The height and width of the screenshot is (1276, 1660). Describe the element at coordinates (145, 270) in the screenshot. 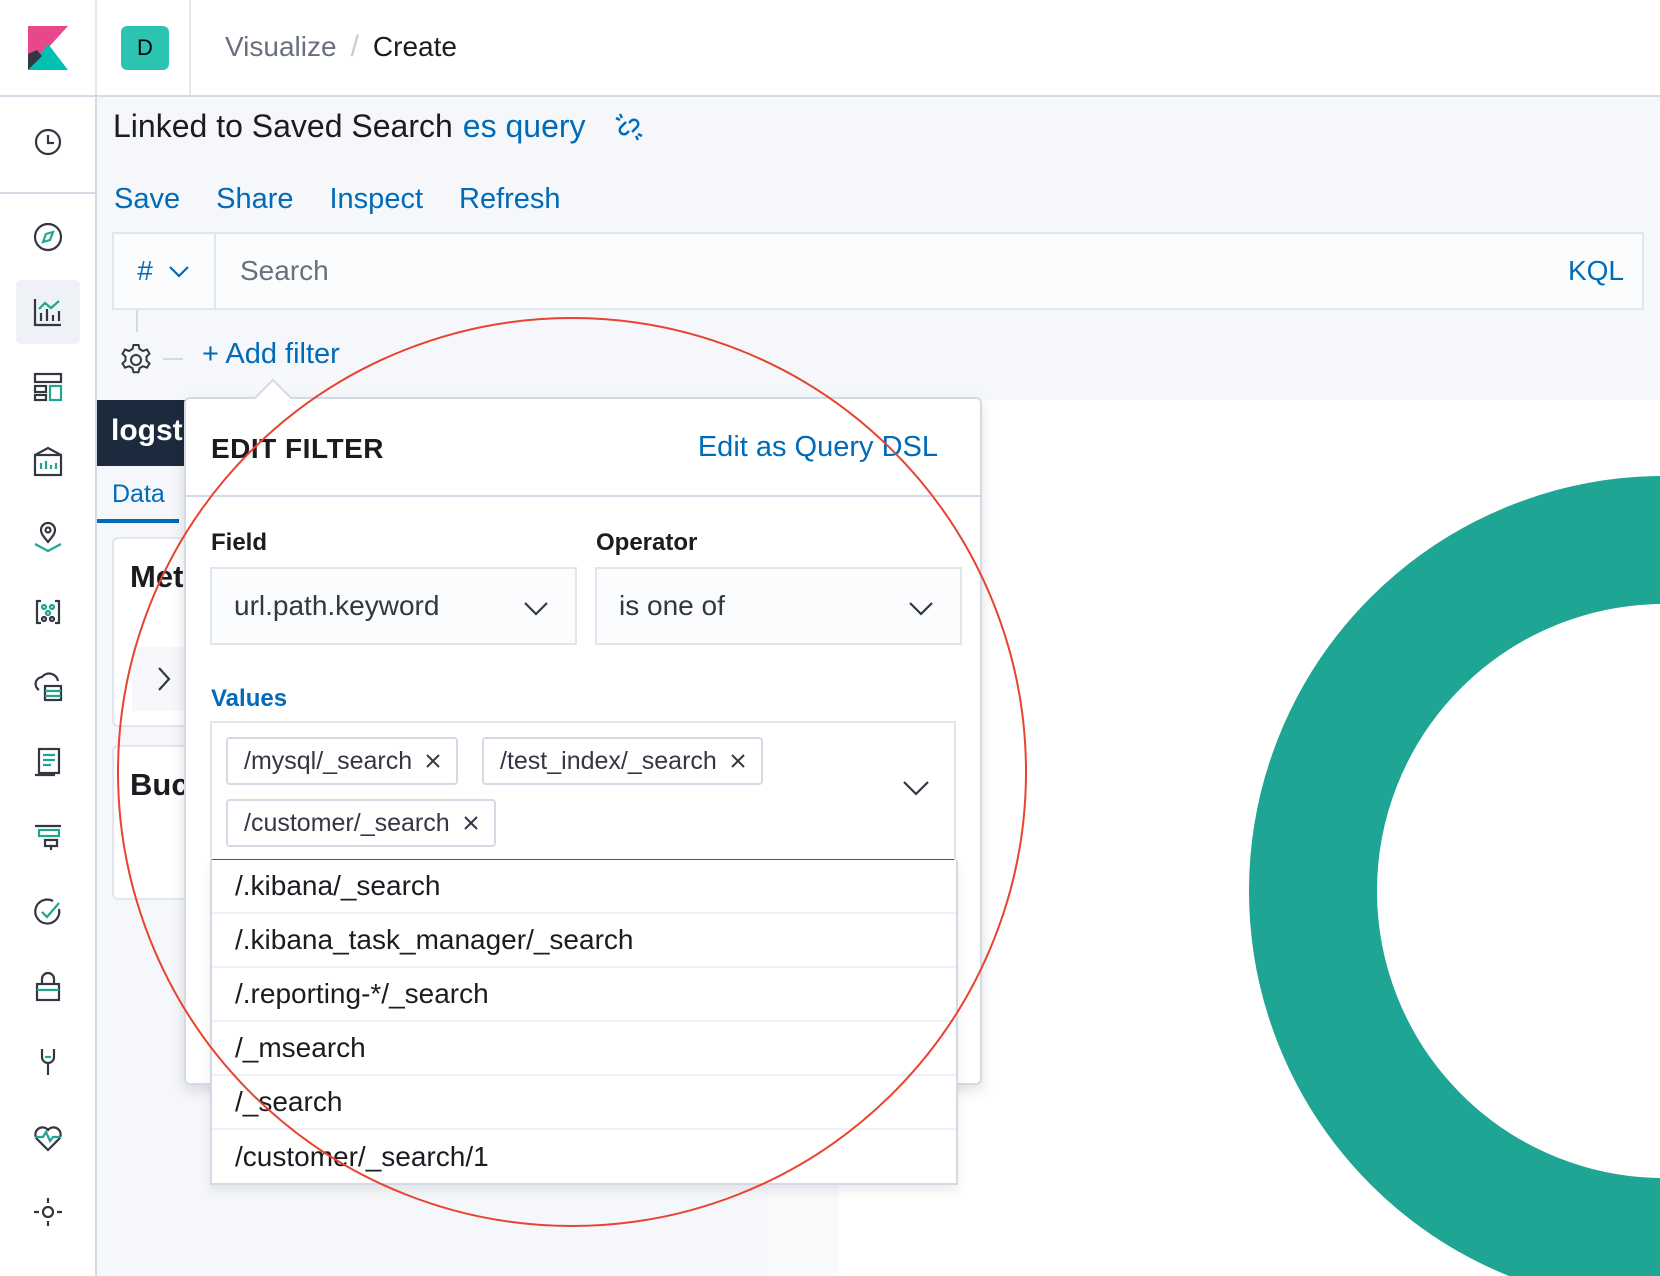

I see `hash-icon: #` at that location.